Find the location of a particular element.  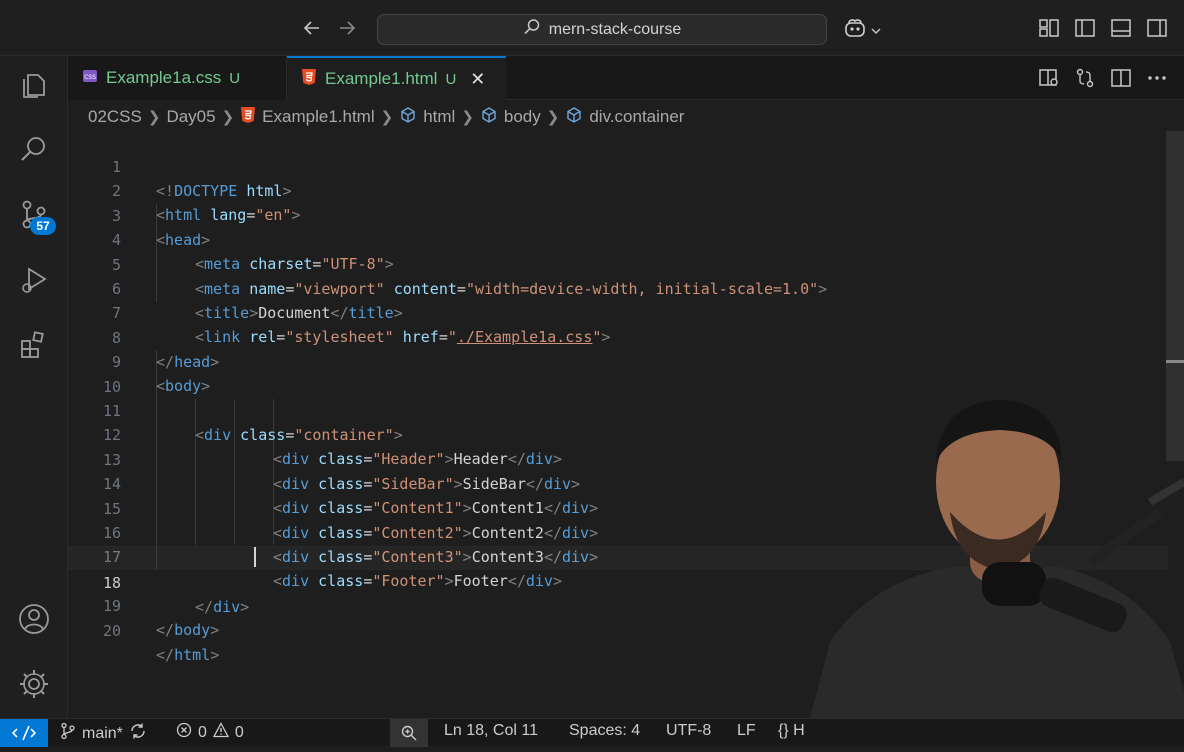

problems-status: 0 0 is located at coordinates (210, 732).